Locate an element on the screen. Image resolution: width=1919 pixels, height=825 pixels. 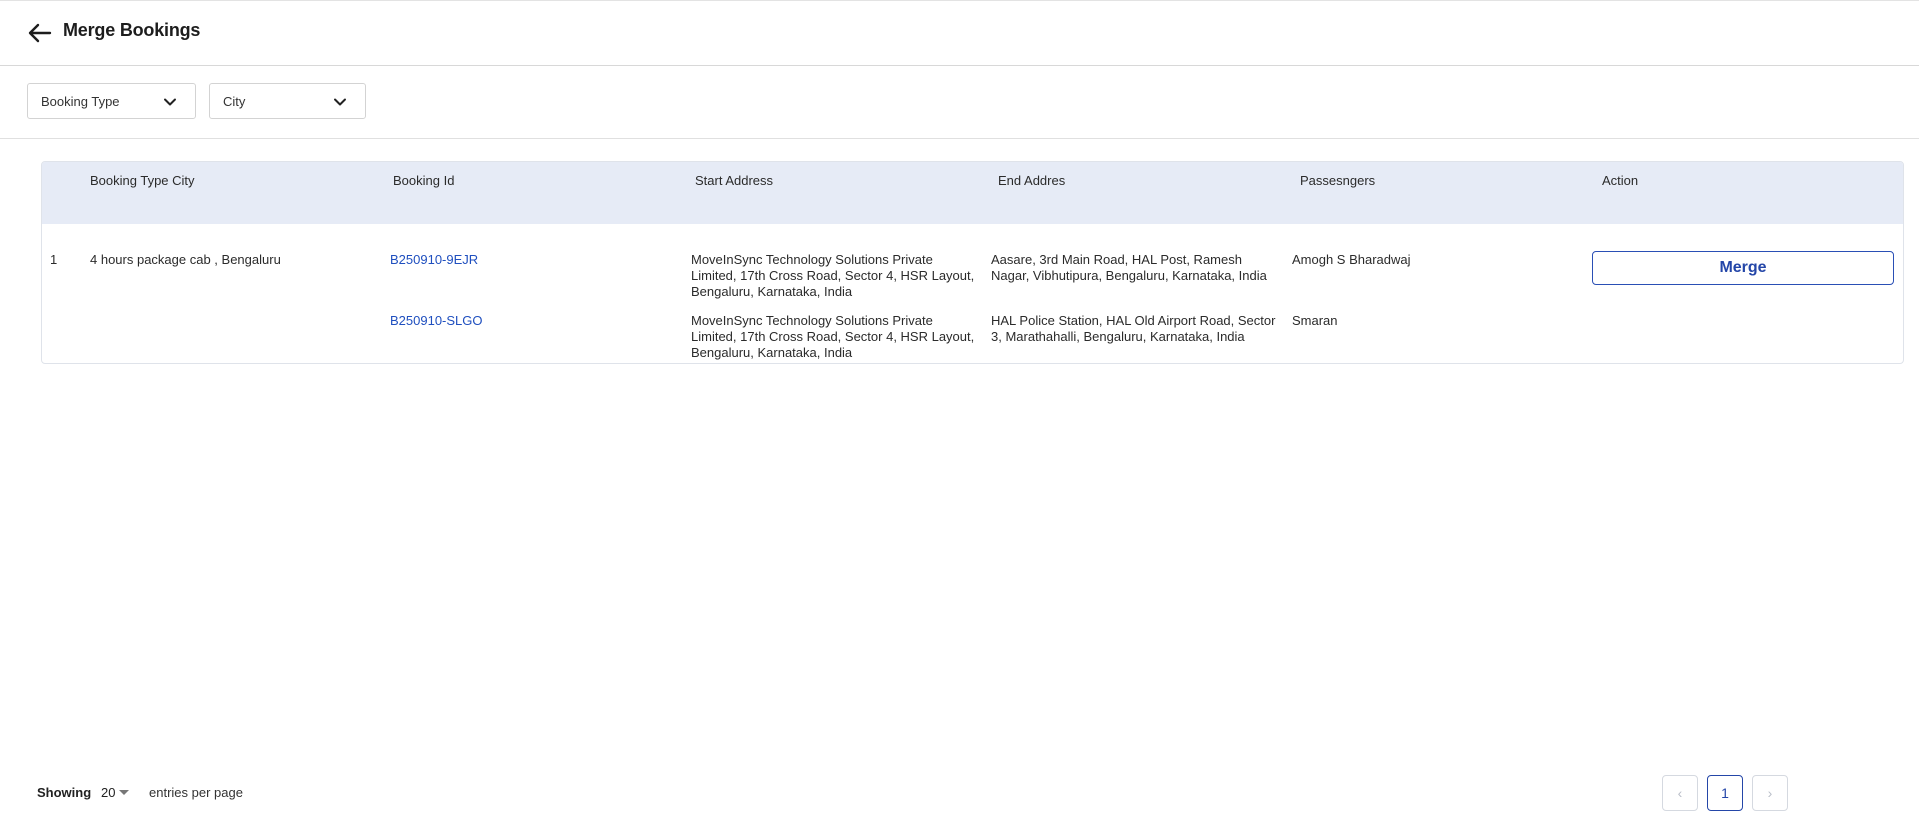
arrow-left-icon is located at coordinates (40, 33).